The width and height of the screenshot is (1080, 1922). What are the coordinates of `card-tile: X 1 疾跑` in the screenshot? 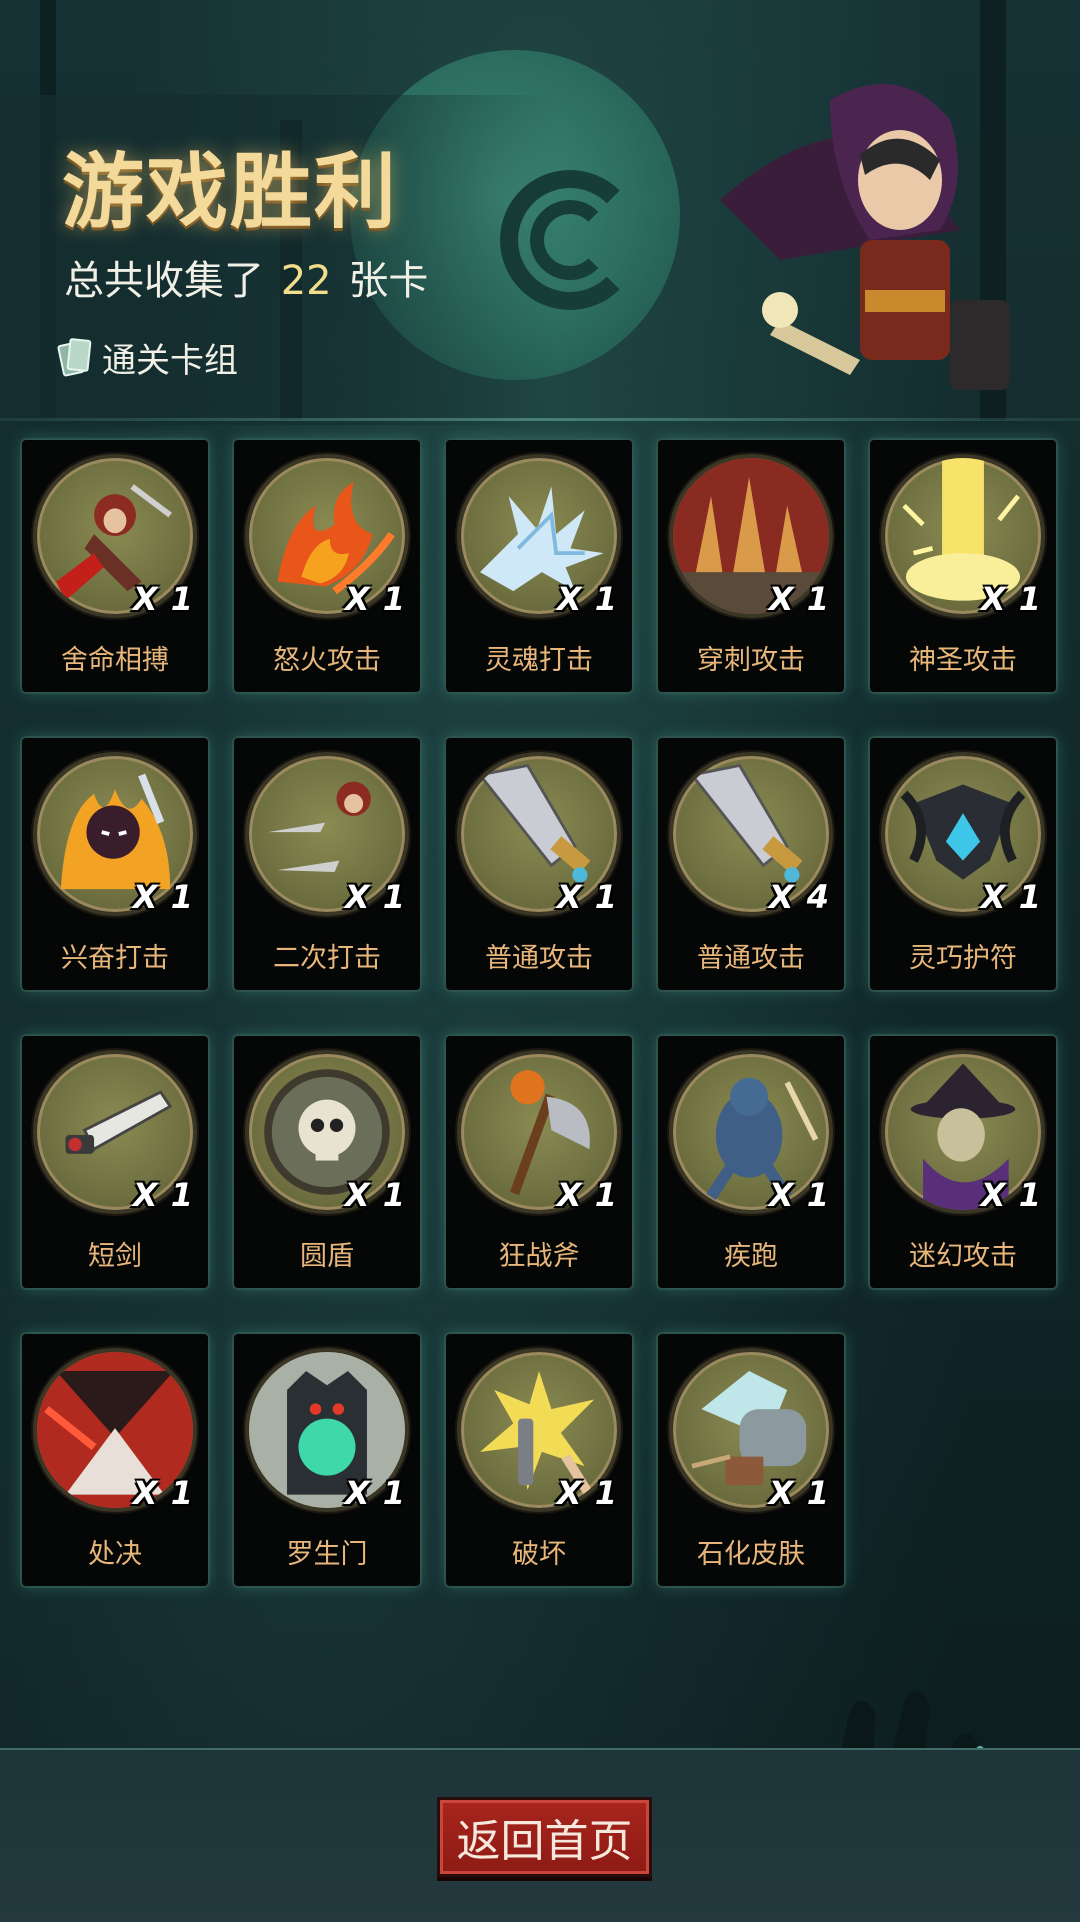 It's located at (751, 1162).